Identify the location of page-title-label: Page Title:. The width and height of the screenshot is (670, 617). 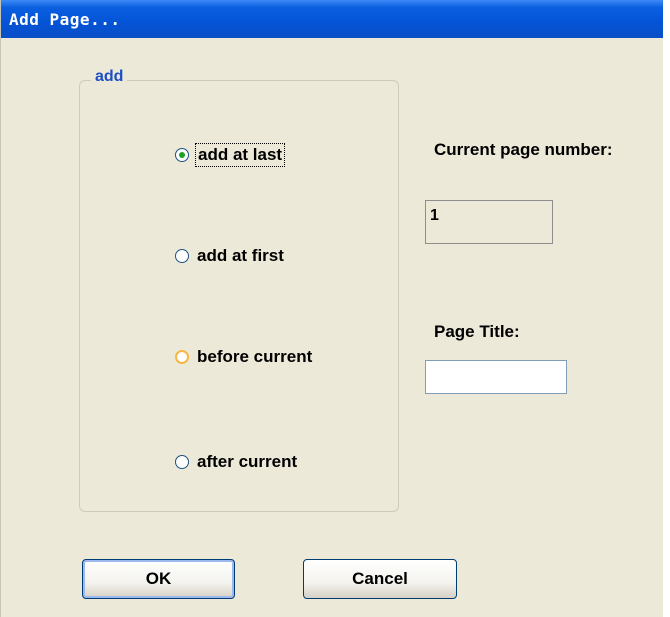
(477, 331).